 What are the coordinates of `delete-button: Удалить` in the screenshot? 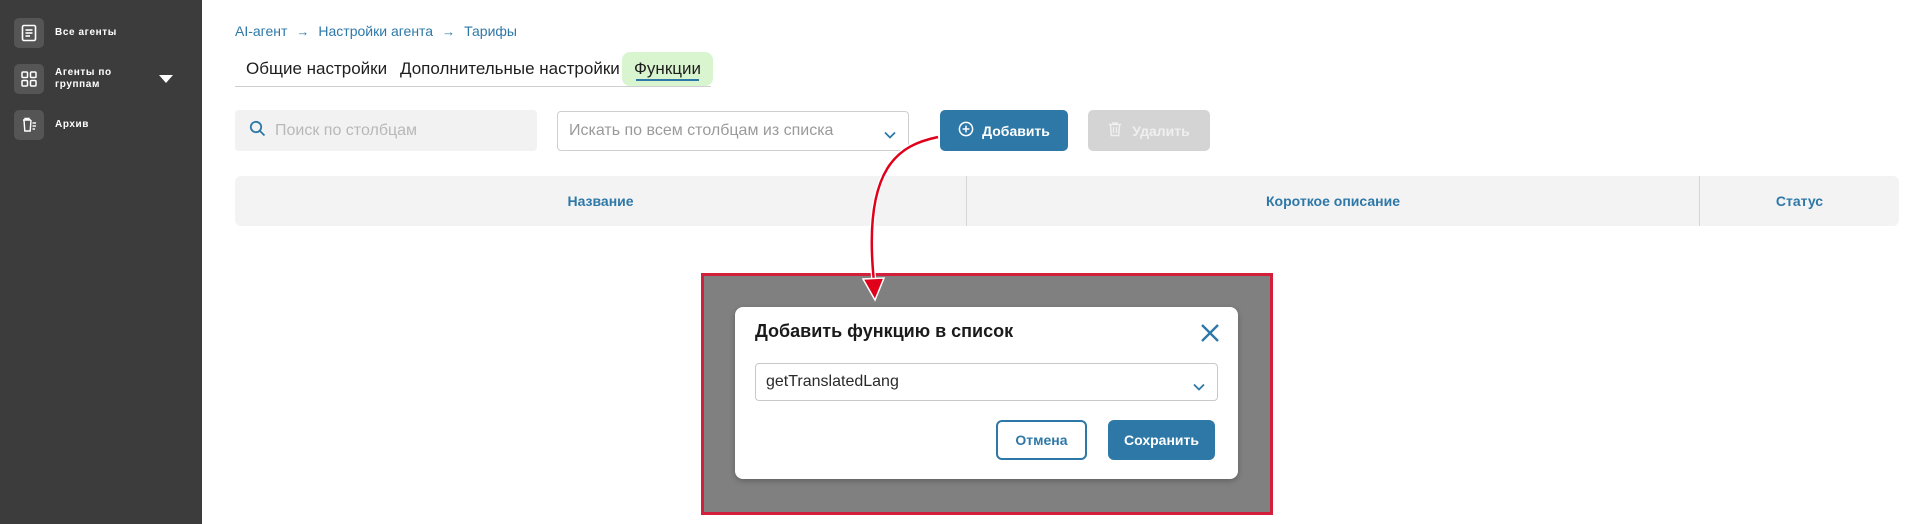 It's located at (1149, 130).